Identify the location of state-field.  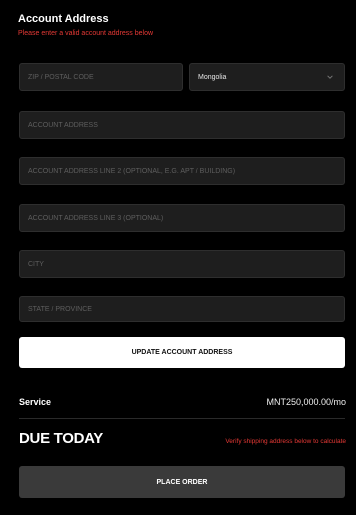
(182, 309).